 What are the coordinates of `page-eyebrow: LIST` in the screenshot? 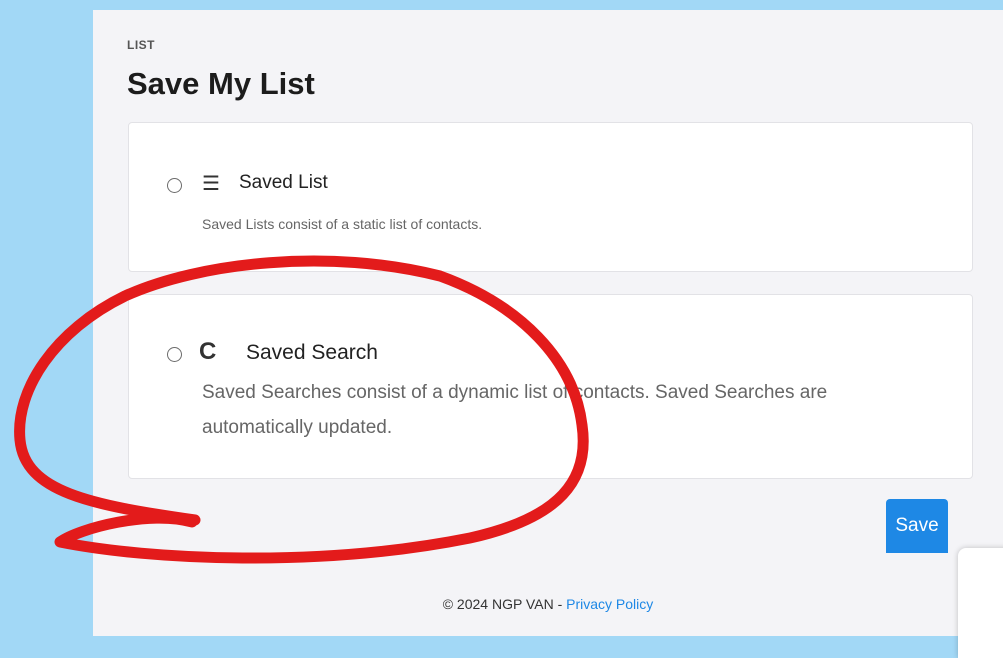 It's located at (141, 45).